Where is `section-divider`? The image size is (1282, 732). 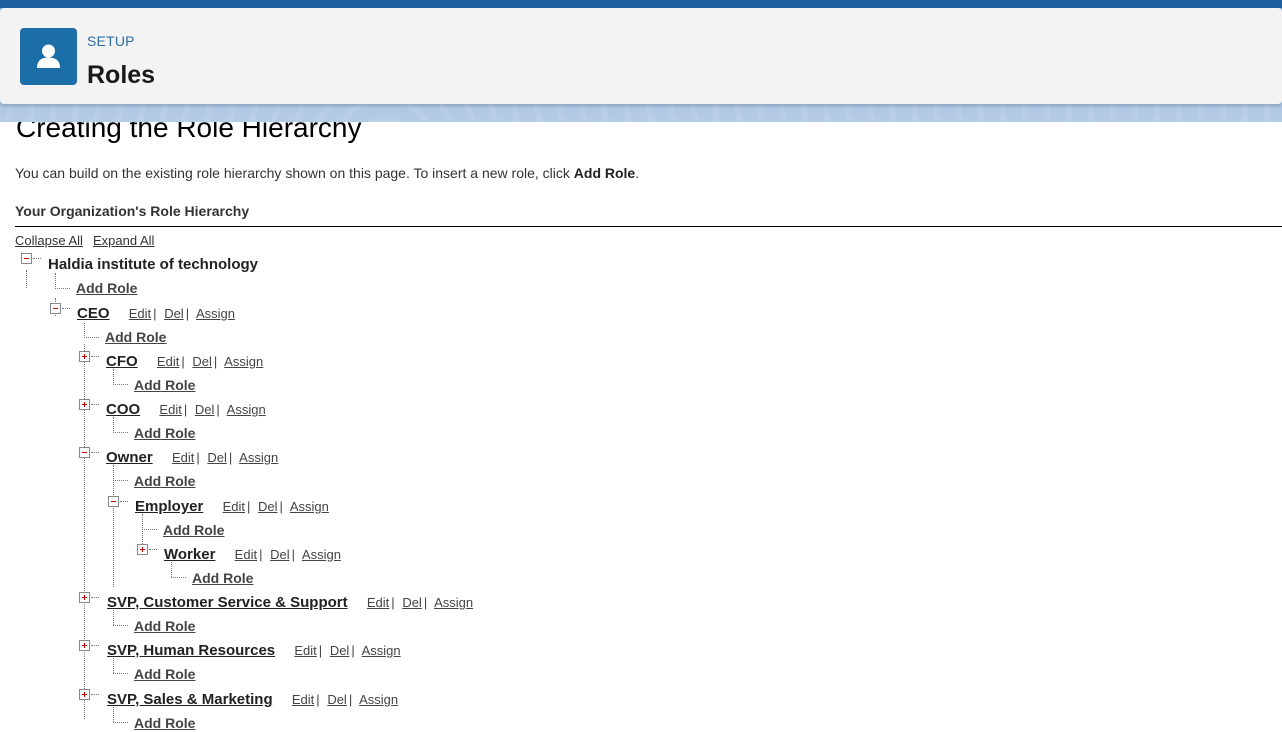
section-divider is located at coordinates (648, 226).